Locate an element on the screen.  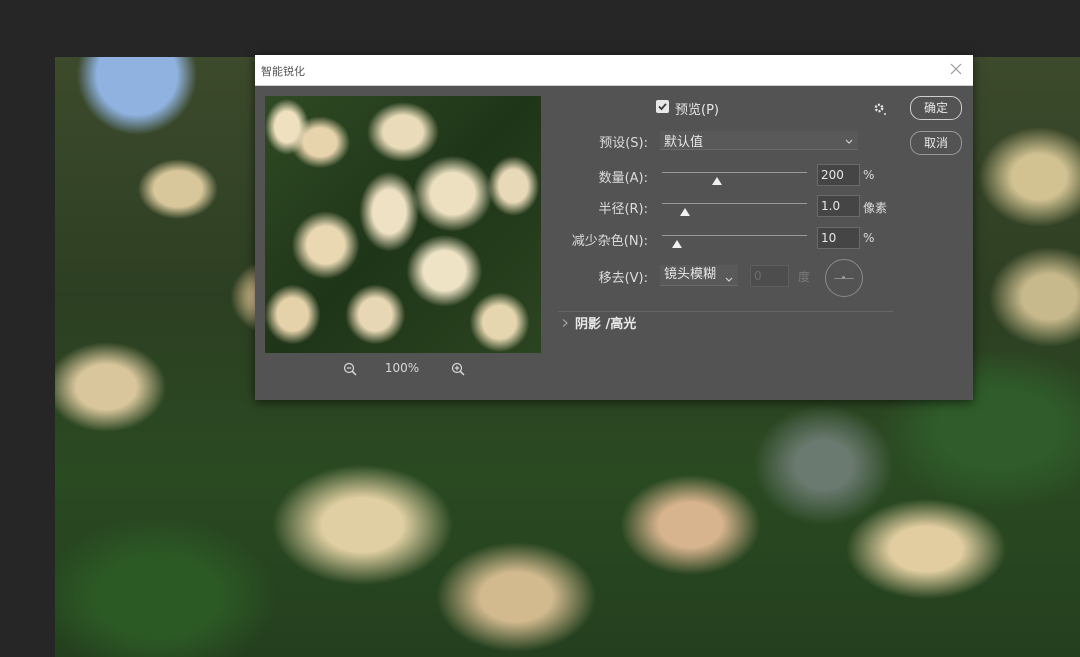
zoom-in-icon is located at coordinates (458, 368).